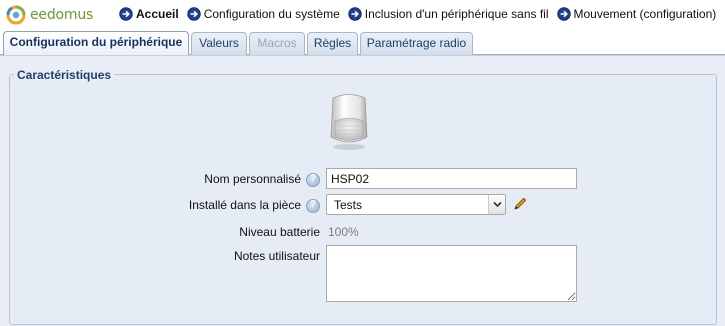 The width and height of the screenshot is (725, 326). I want to click on section-legend: Caractéristiques, so click(64, 75).